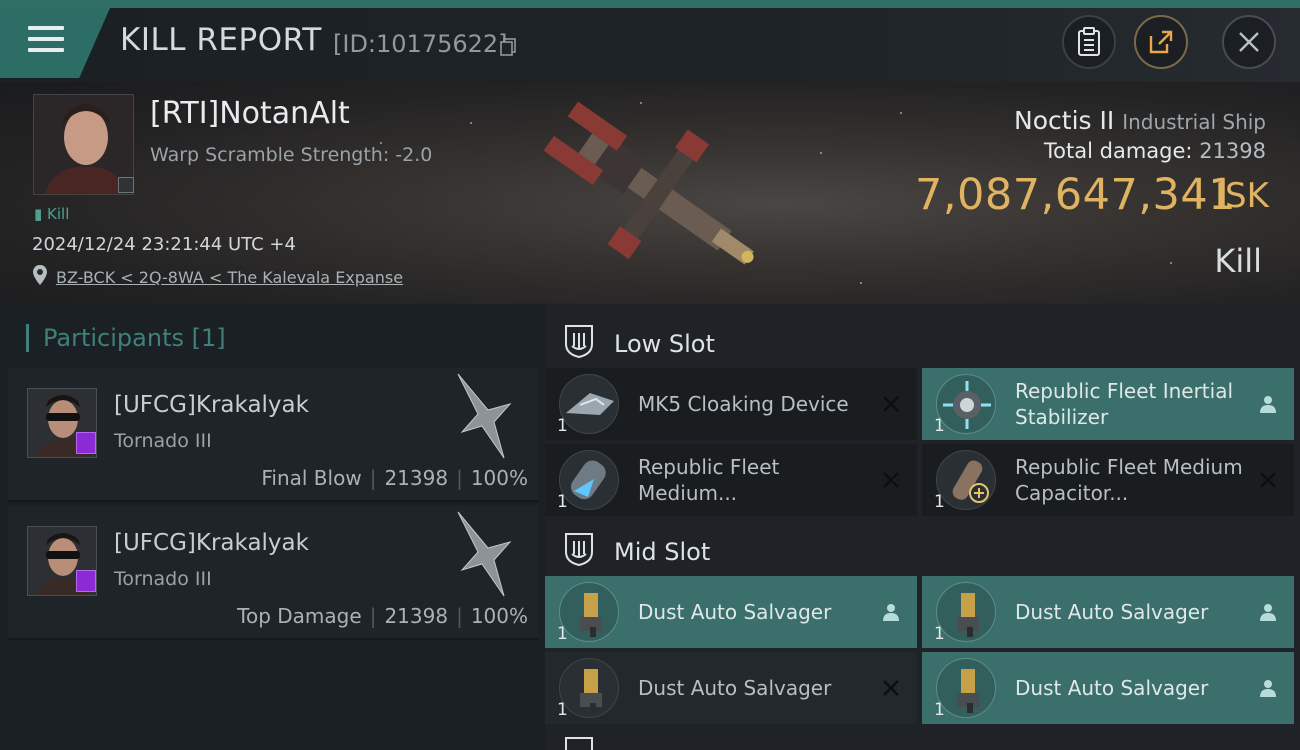  Describe the element at coordinates (589, 404) in the screenshot. I see `cloaking-device-icon` at that location.